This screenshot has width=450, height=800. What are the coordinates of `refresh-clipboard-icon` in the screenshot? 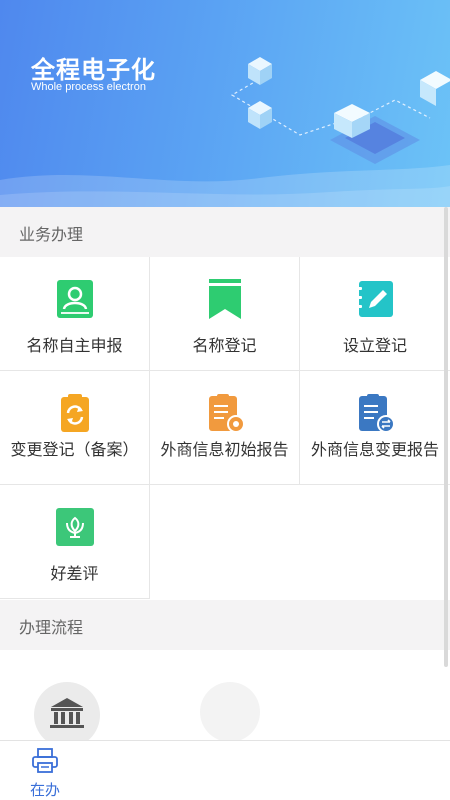 It's located at (75, 413).